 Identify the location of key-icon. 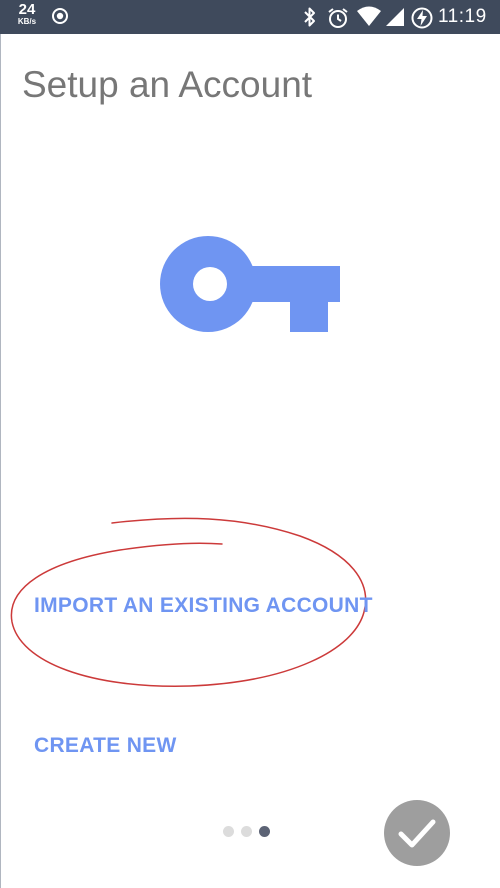
(251, 286).